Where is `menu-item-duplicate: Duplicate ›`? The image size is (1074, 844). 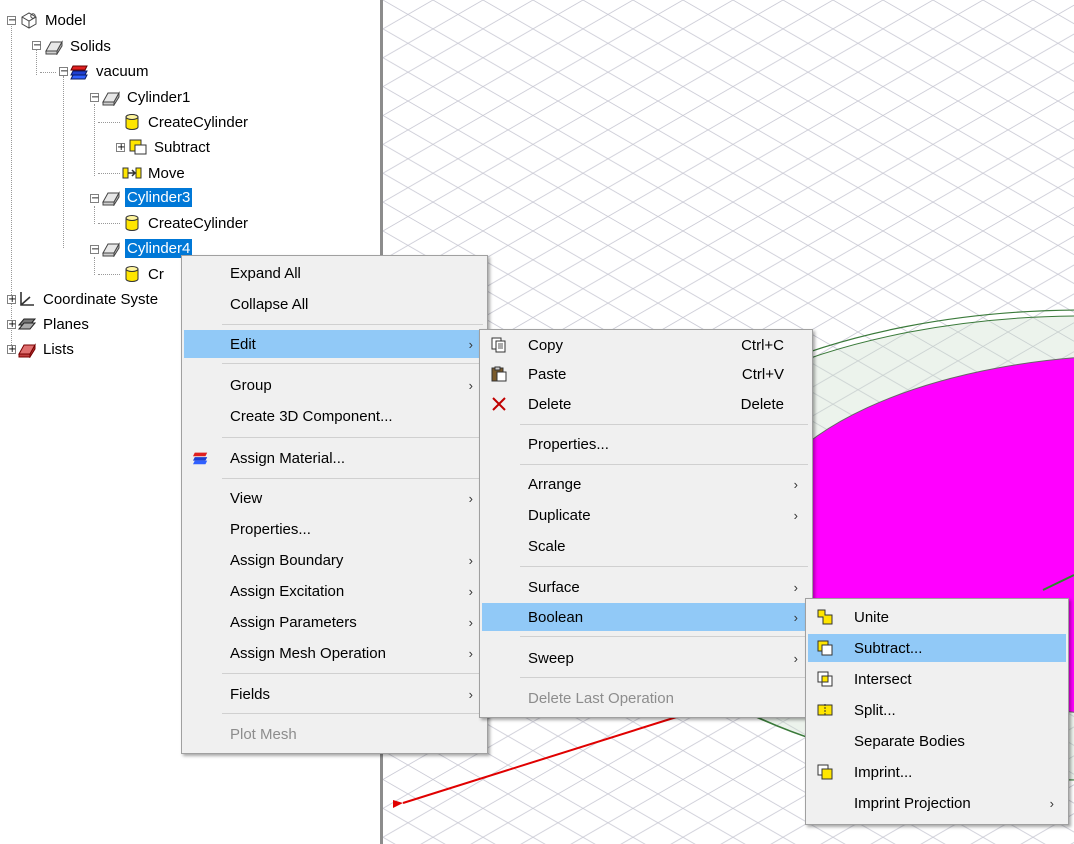
menu-item-duplicate: Duplicate › is located at coordinates (646, 515).